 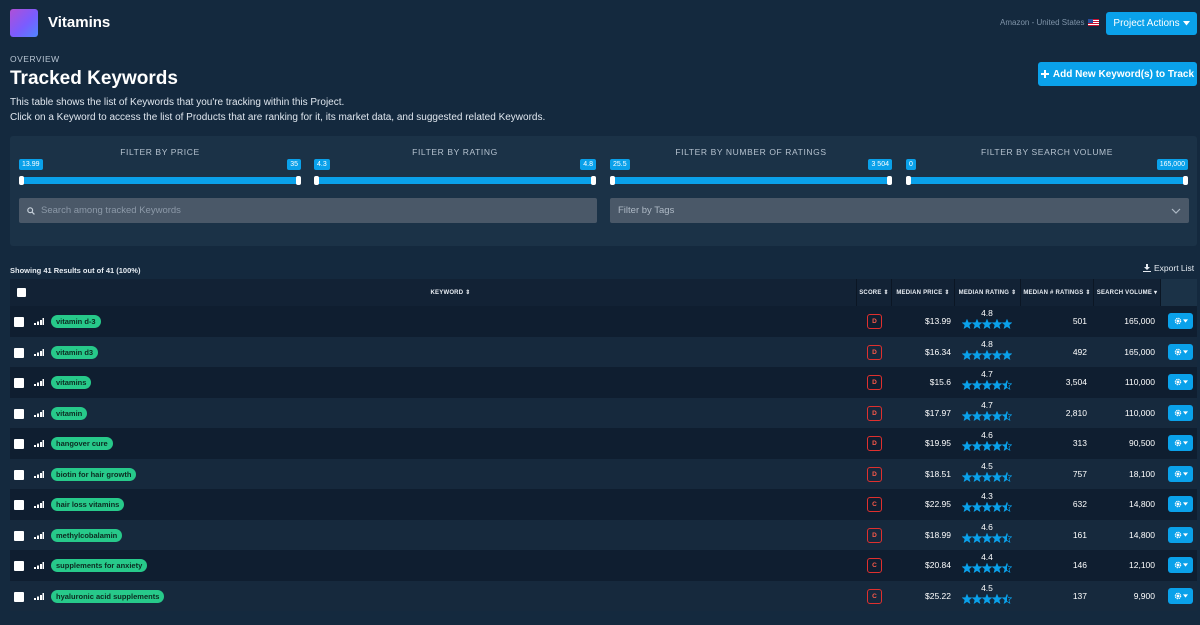 What do you see at coordinates (870, 292) in the screenshot?
I see `score-header-label: SCORE` at bounding box center [870, 292].